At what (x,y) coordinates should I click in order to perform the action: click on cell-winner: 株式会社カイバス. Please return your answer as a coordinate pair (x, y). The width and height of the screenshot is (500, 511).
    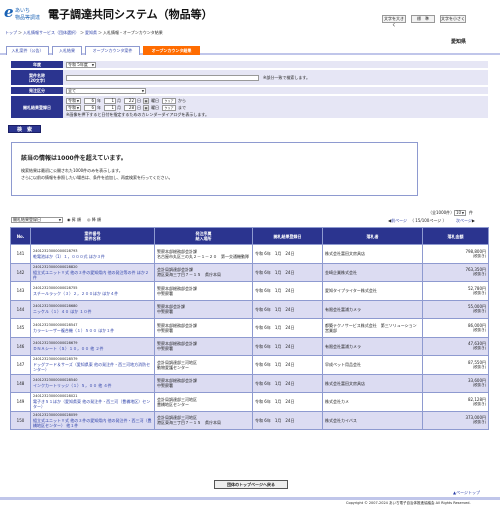
    Looking at the image, I should click on (372, 420).